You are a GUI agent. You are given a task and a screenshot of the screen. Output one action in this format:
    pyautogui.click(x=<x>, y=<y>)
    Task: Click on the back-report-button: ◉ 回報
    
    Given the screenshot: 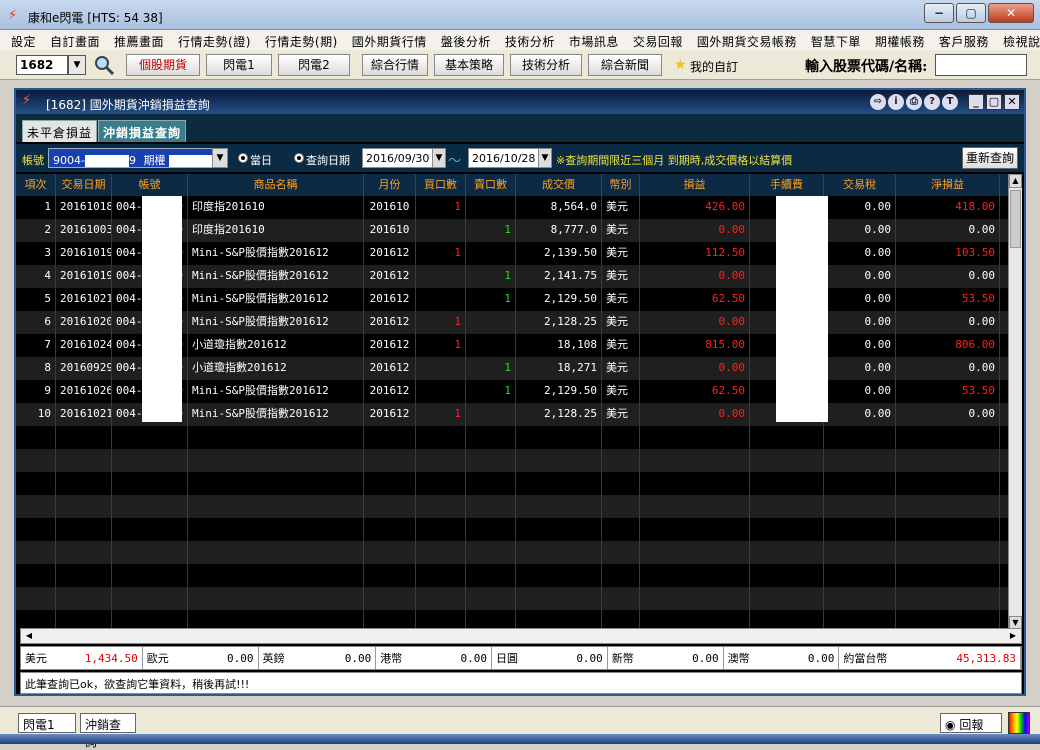 What is the action you would take?
    pyautogui.click(x=971, y=723)
    